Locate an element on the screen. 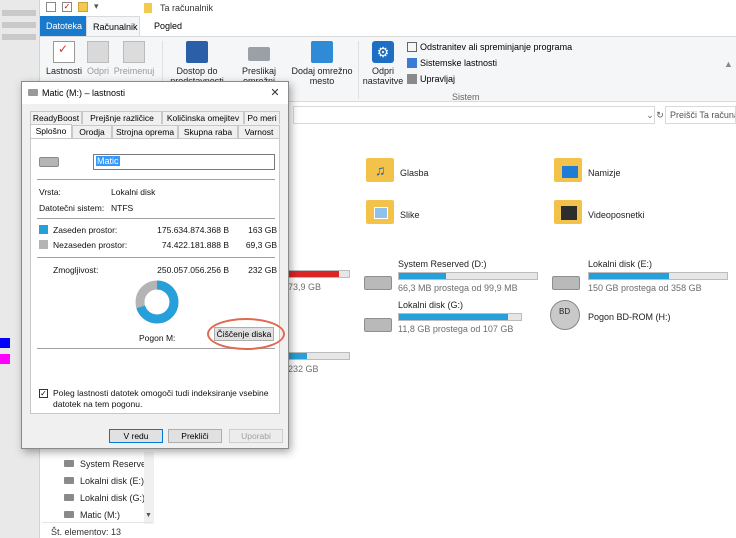 Image resolution: width=736 pixels, height=538 pixels. tab-view: Pogled is located at coordinates (168, 26).